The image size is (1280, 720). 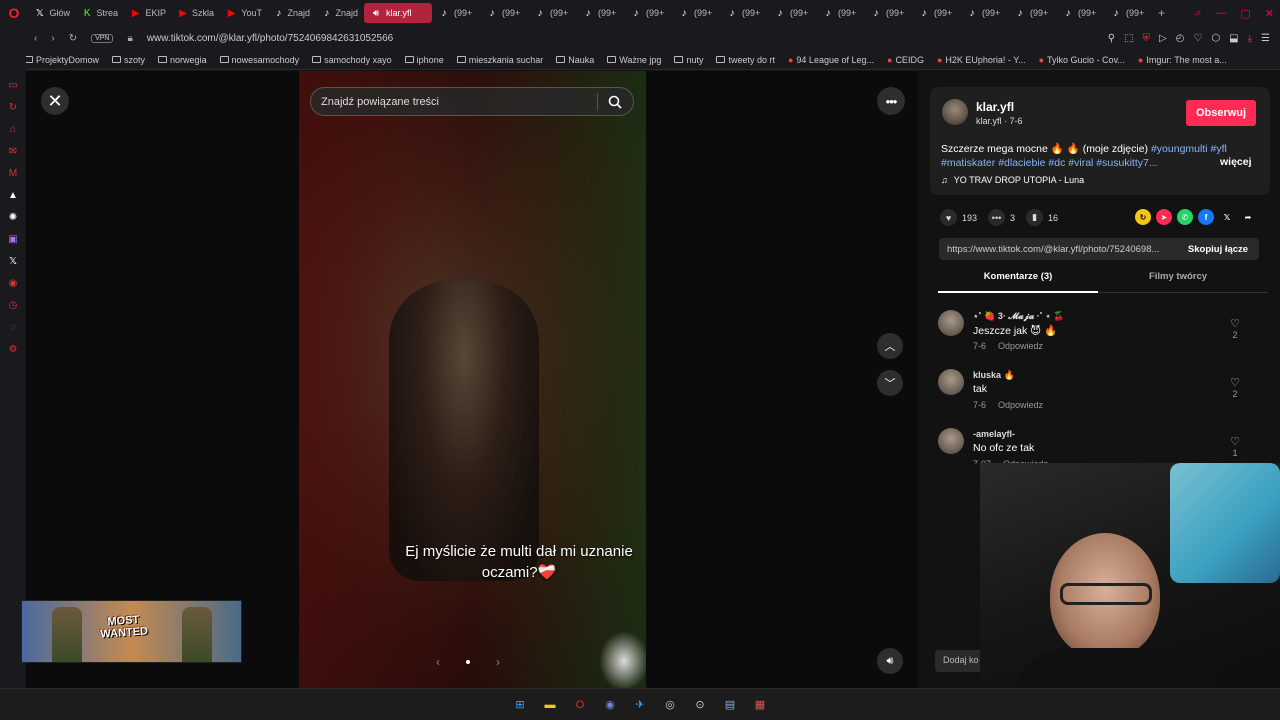 I want to click on tab-14: ♪ (99+, so click(x=744, y=13).